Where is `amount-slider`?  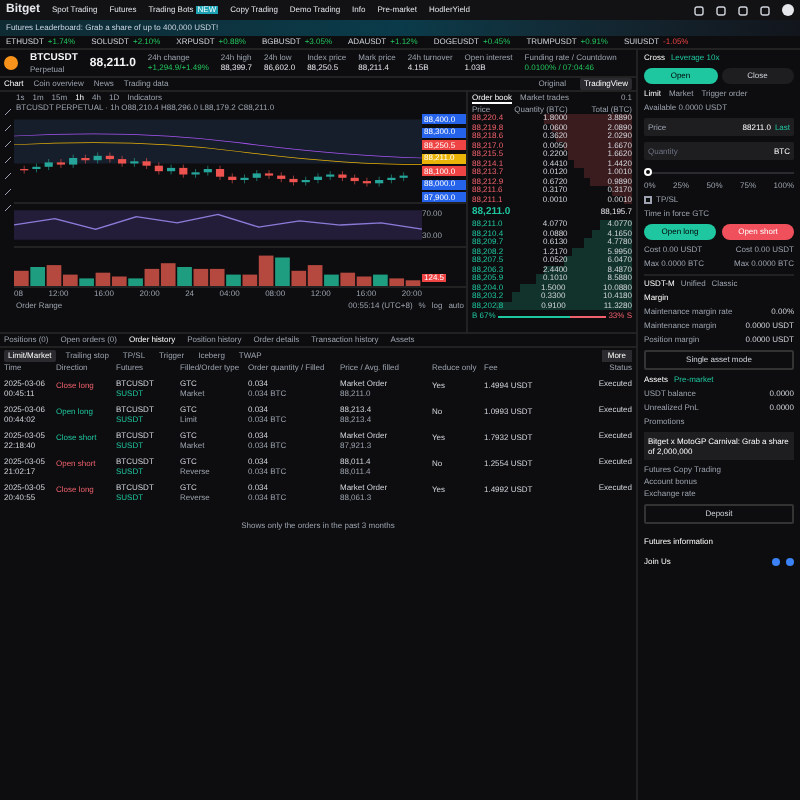 amount-slider is located at coordinates (719, 172).